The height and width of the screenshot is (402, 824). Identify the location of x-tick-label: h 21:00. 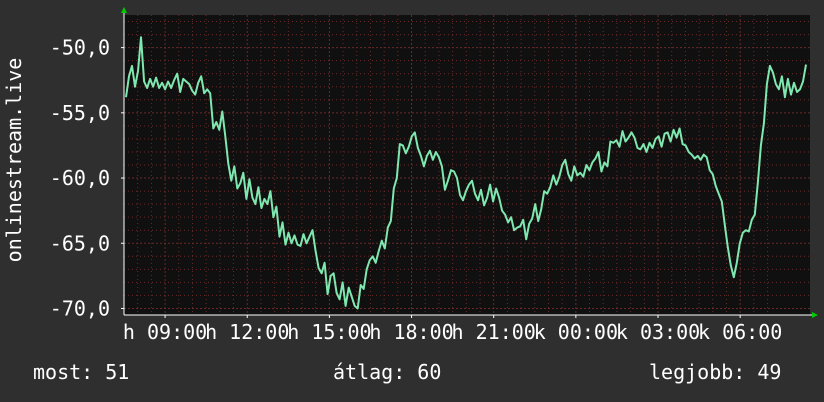
(494, 332).